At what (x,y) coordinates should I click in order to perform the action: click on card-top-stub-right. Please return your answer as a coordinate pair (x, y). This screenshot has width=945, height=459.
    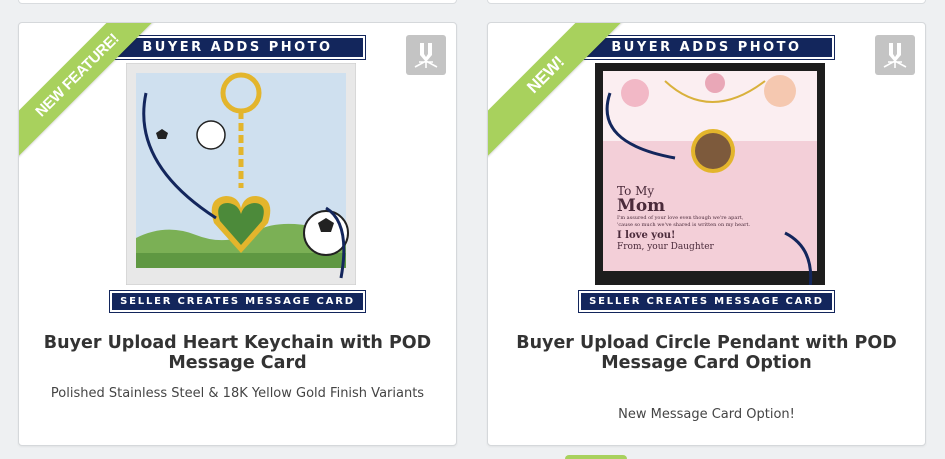
    Looking at the image, I should click on (706, 2).